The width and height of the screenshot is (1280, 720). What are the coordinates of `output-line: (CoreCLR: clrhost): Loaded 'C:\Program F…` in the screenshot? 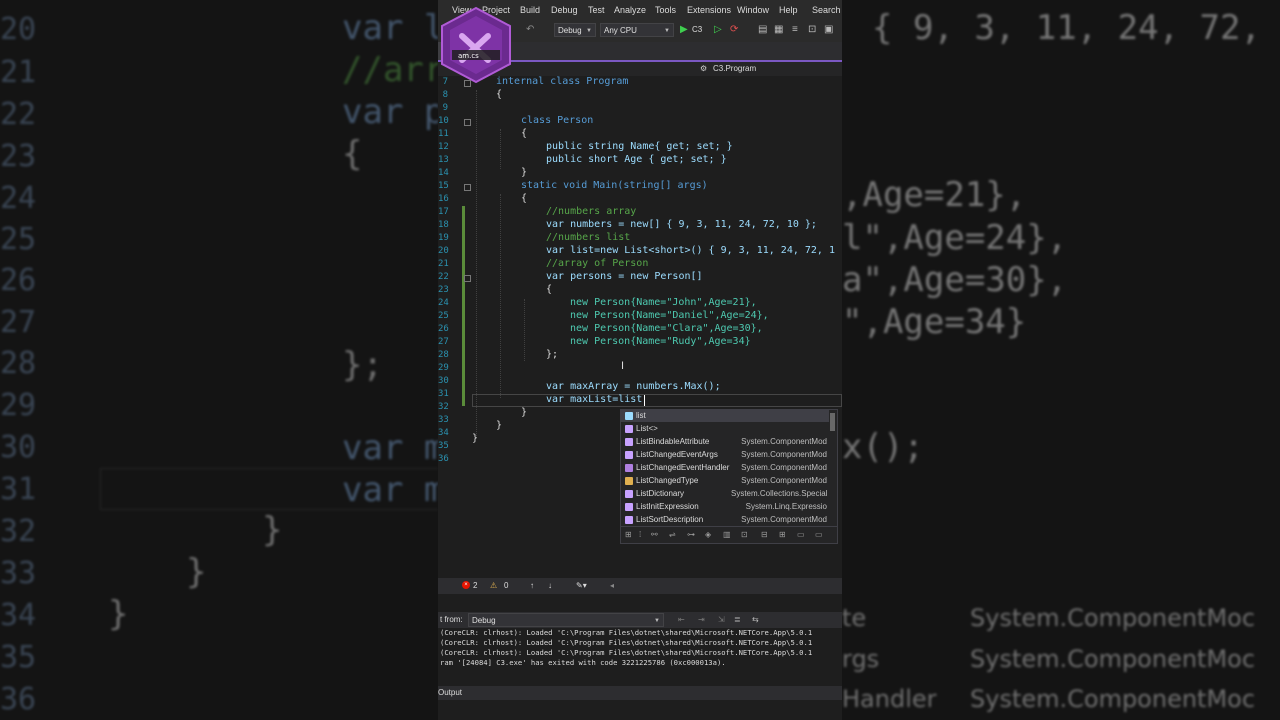 It's located at (626, 632).